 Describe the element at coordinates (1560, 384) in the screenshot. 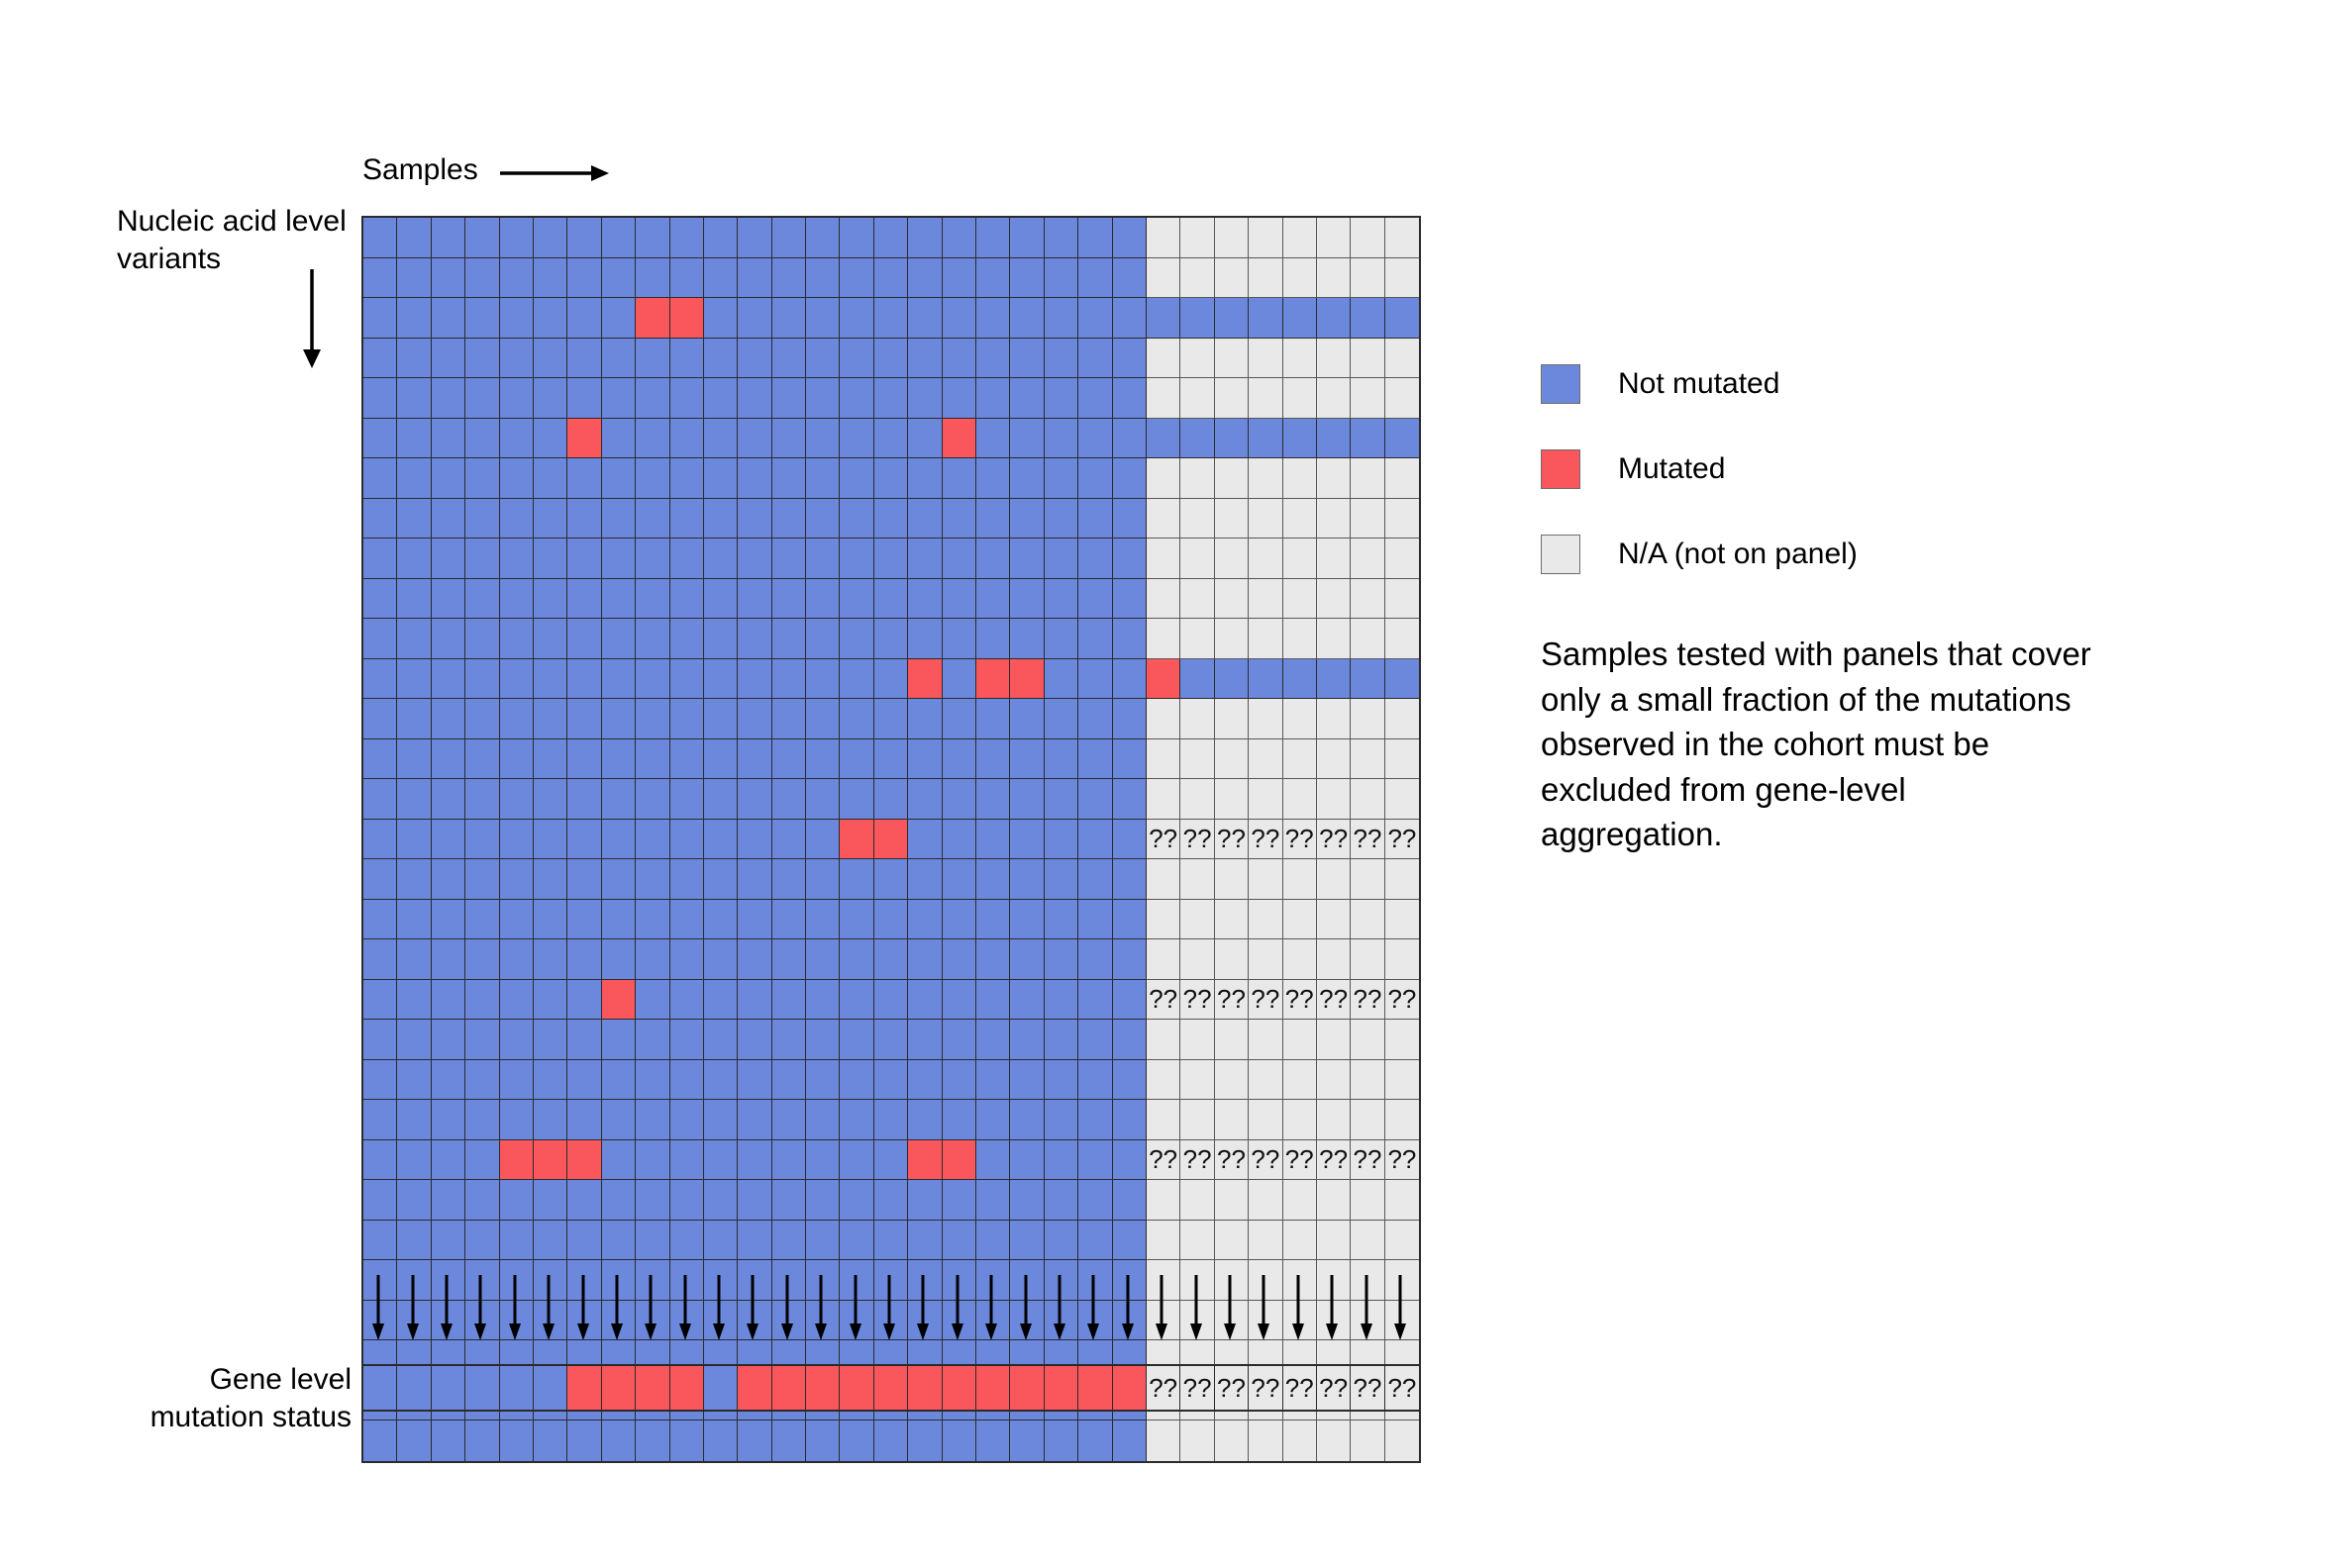

I see `legend-swatch-blue` at that location.